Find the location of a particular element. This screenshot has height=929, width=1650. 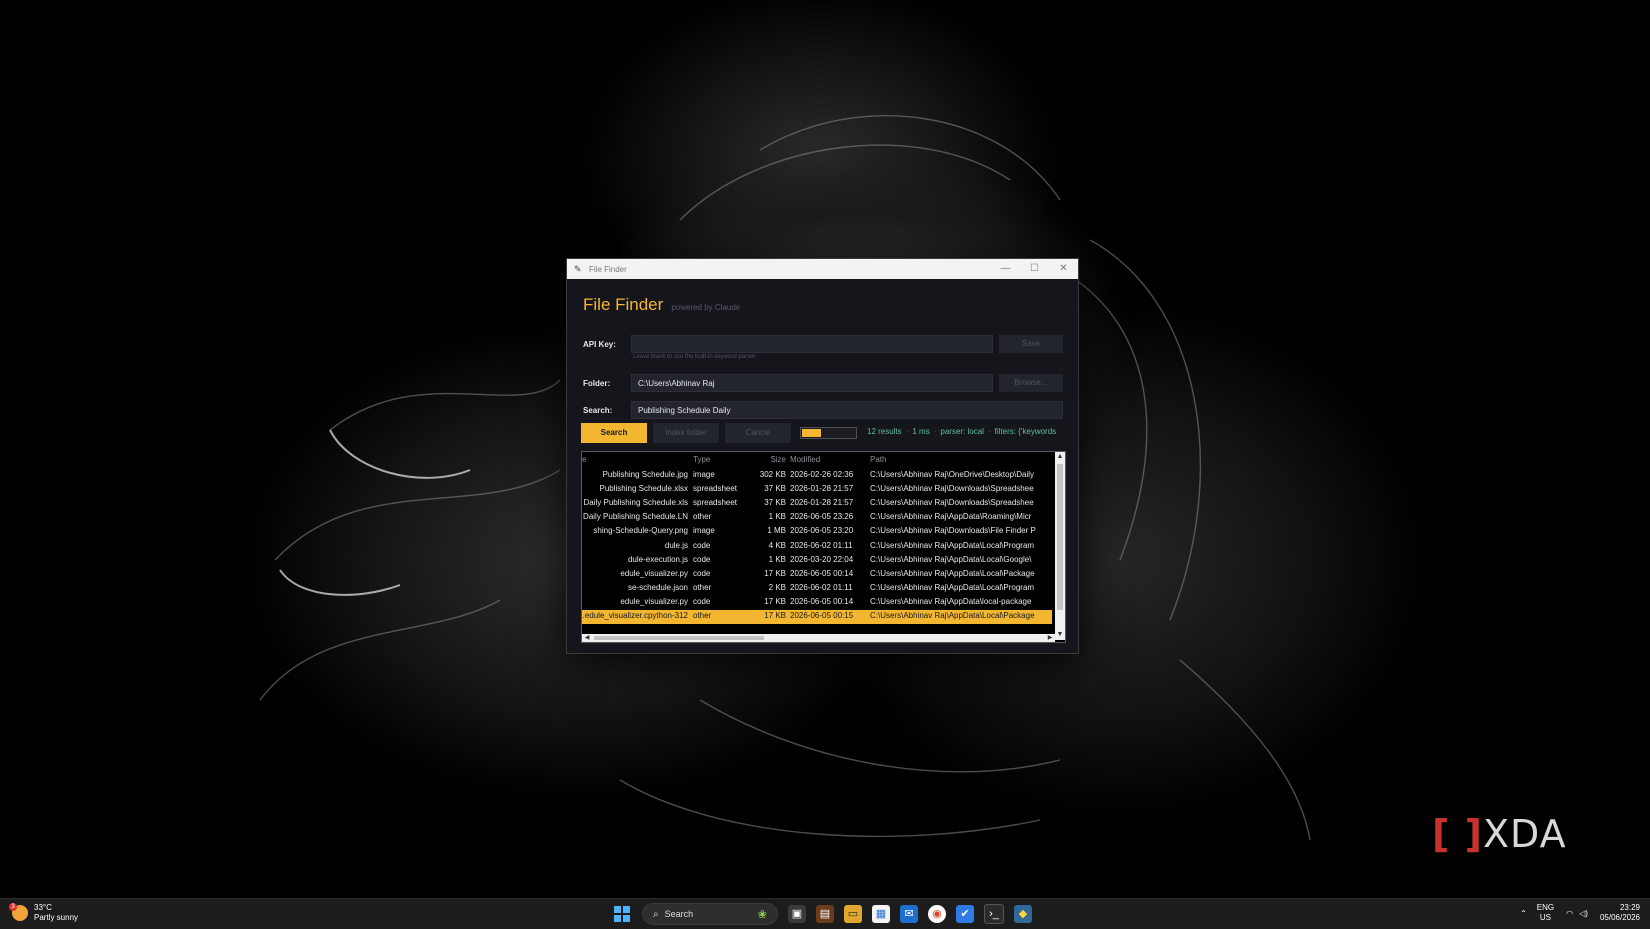

table-header: e Type Size Modified Path is located at coordinates (817, 461).